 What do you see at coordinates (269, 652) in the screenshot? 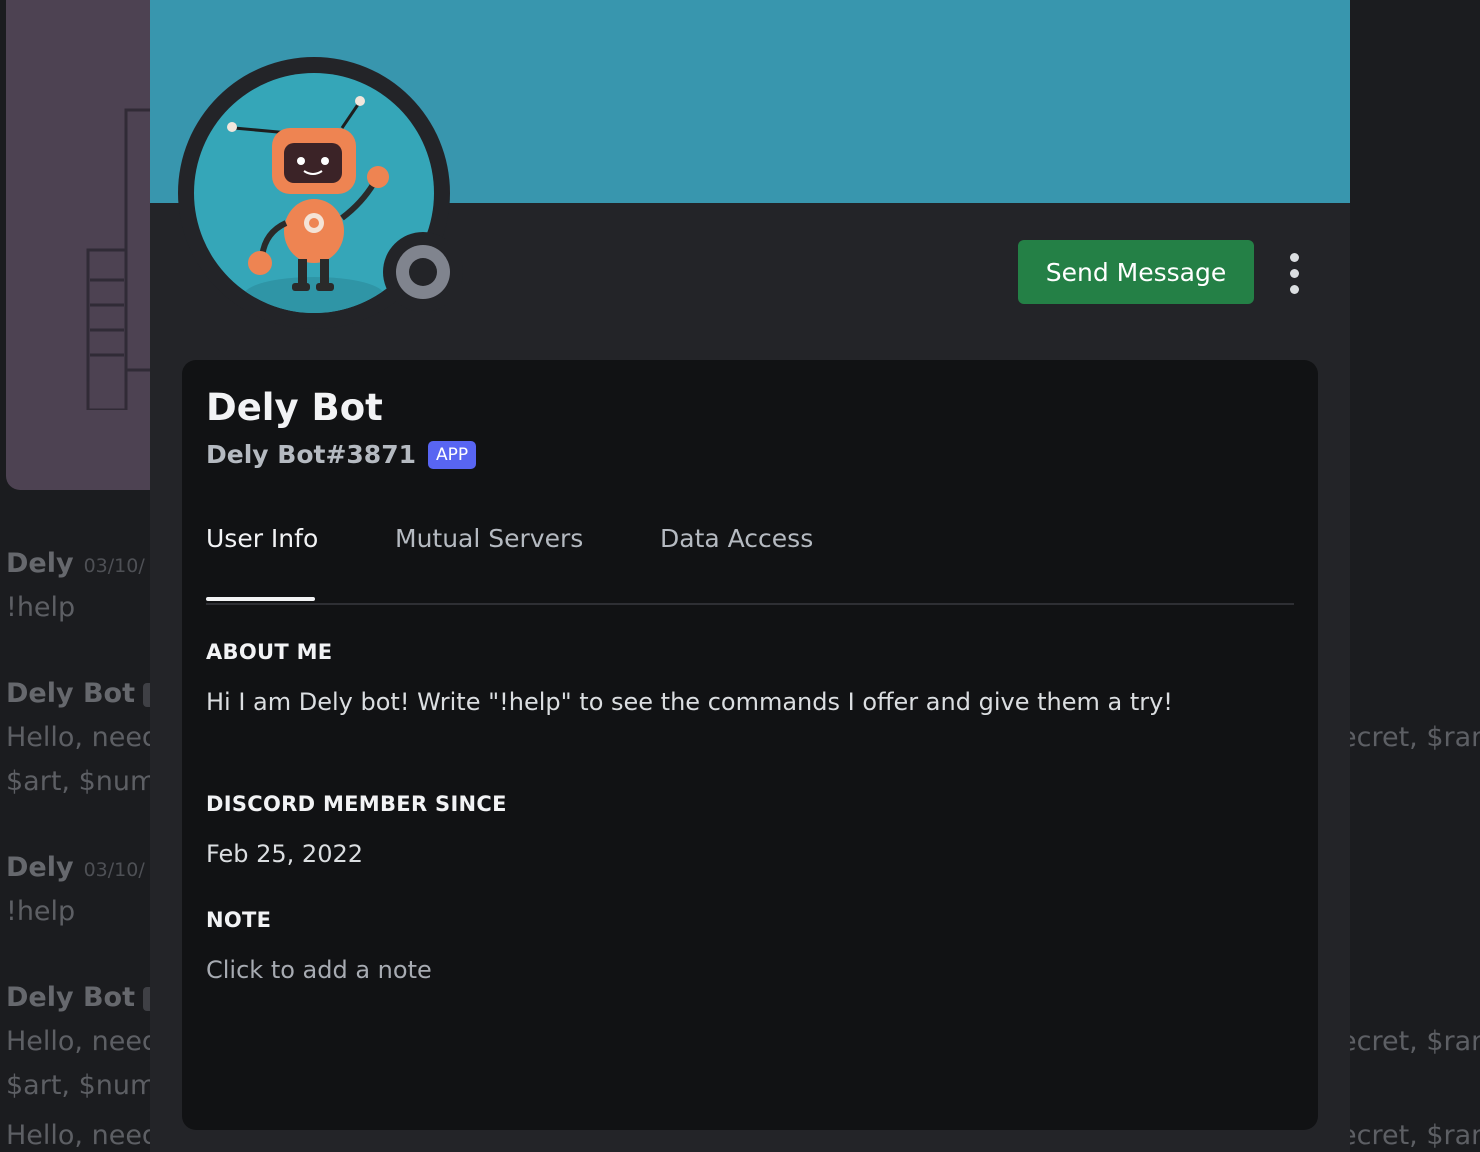
I see `about-me-heading: ABOUT ME` at bounding box center [269, 652].